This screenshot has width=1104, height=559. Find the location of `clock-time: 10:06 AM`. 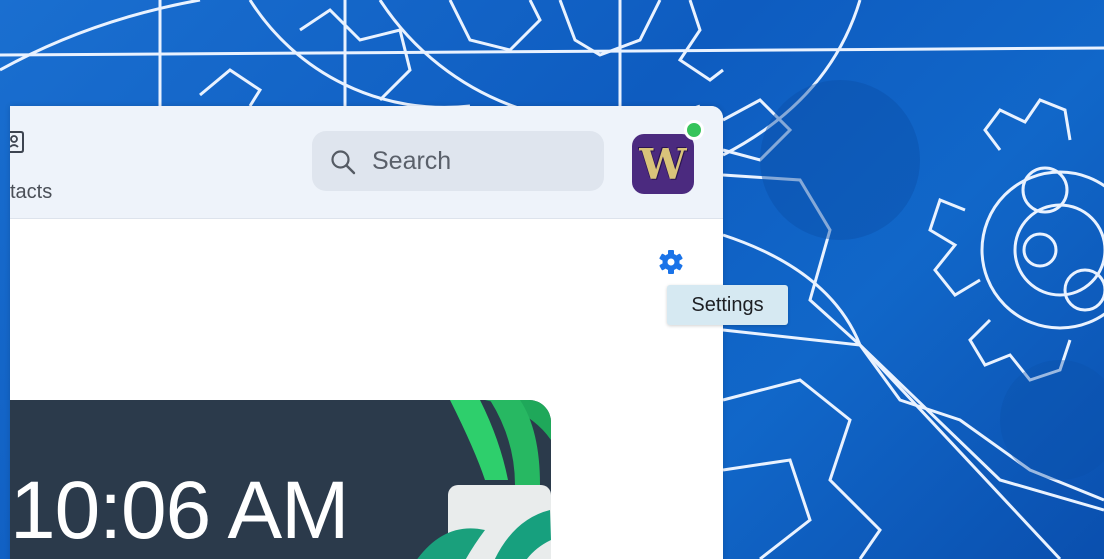

clock-time: 10:06 AM is located at coordinates (179, 510).